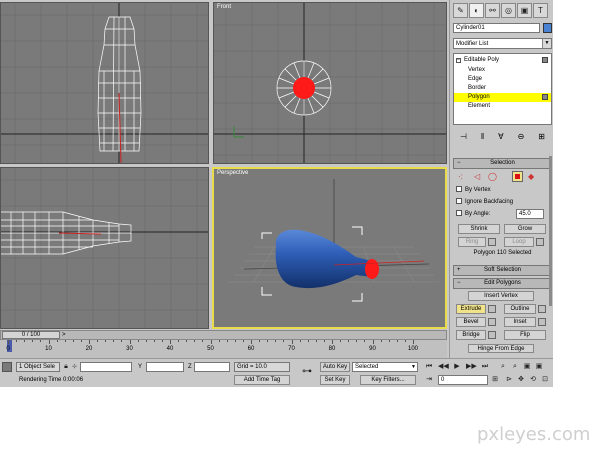 This screenshot has width=600, height=450. What do you see at coordinates (501, 296) in the screenshot?
I see `insert-vertex-button: Insert Vertex` at bounding box center [501, 296].